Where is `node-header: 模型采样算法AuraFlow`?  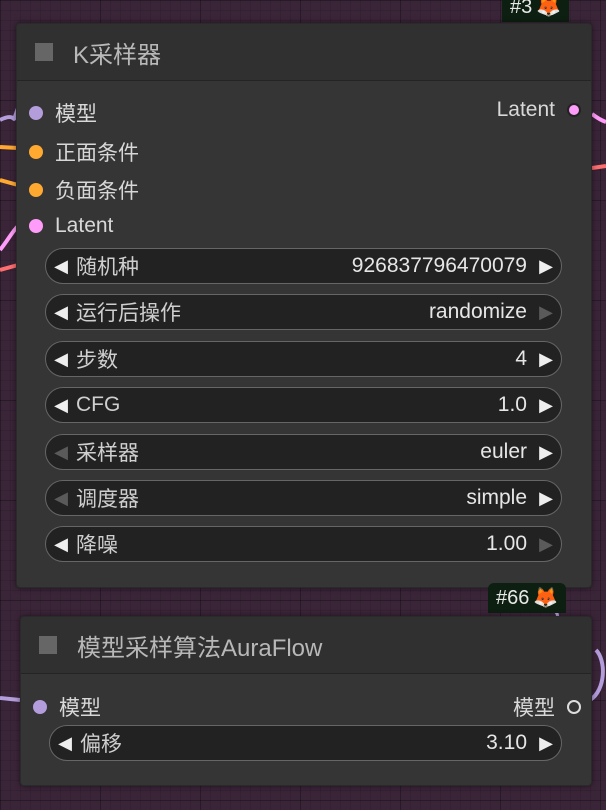 node-header: 模型采样算法AuraFlow is located at coordinates (306, 645).